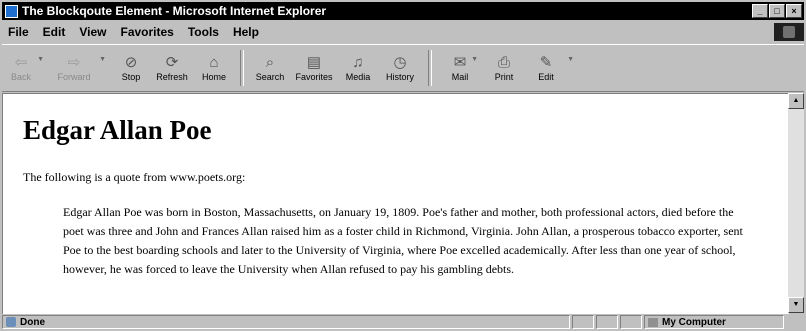 Image resolution: width=806 pixels, height=331 pixels. What do you see at coordinates (117, 130) in the screenshot?
I see `page-heading: Edgar Allan Poe` at bounding box center [117, 130].